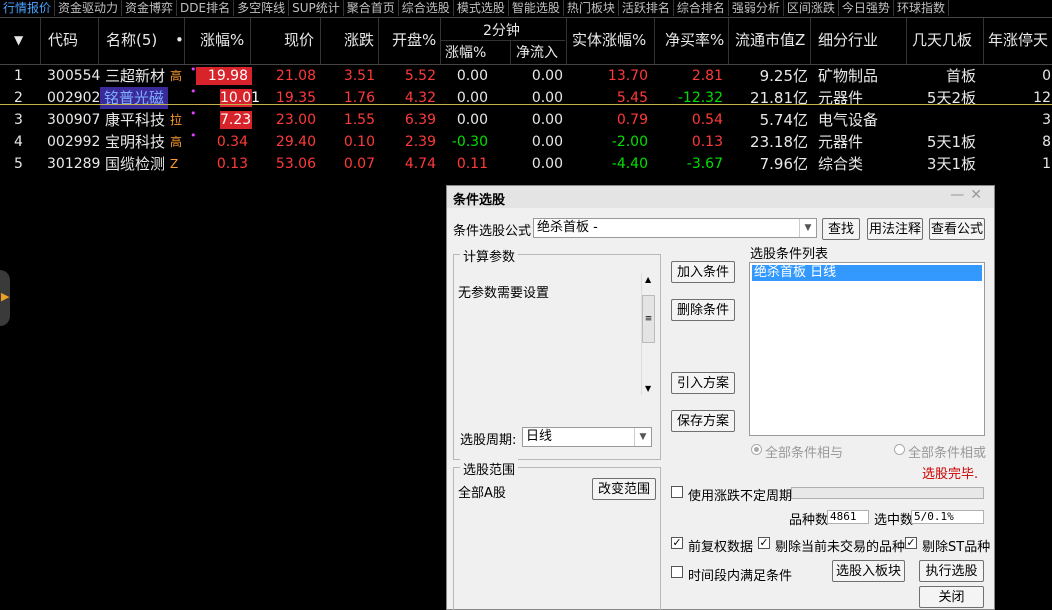  What do you see at coordinates (895, 229) in the screenshot?
I see `usage-notes-button: 用法注释` at bounding box center [895, 229].